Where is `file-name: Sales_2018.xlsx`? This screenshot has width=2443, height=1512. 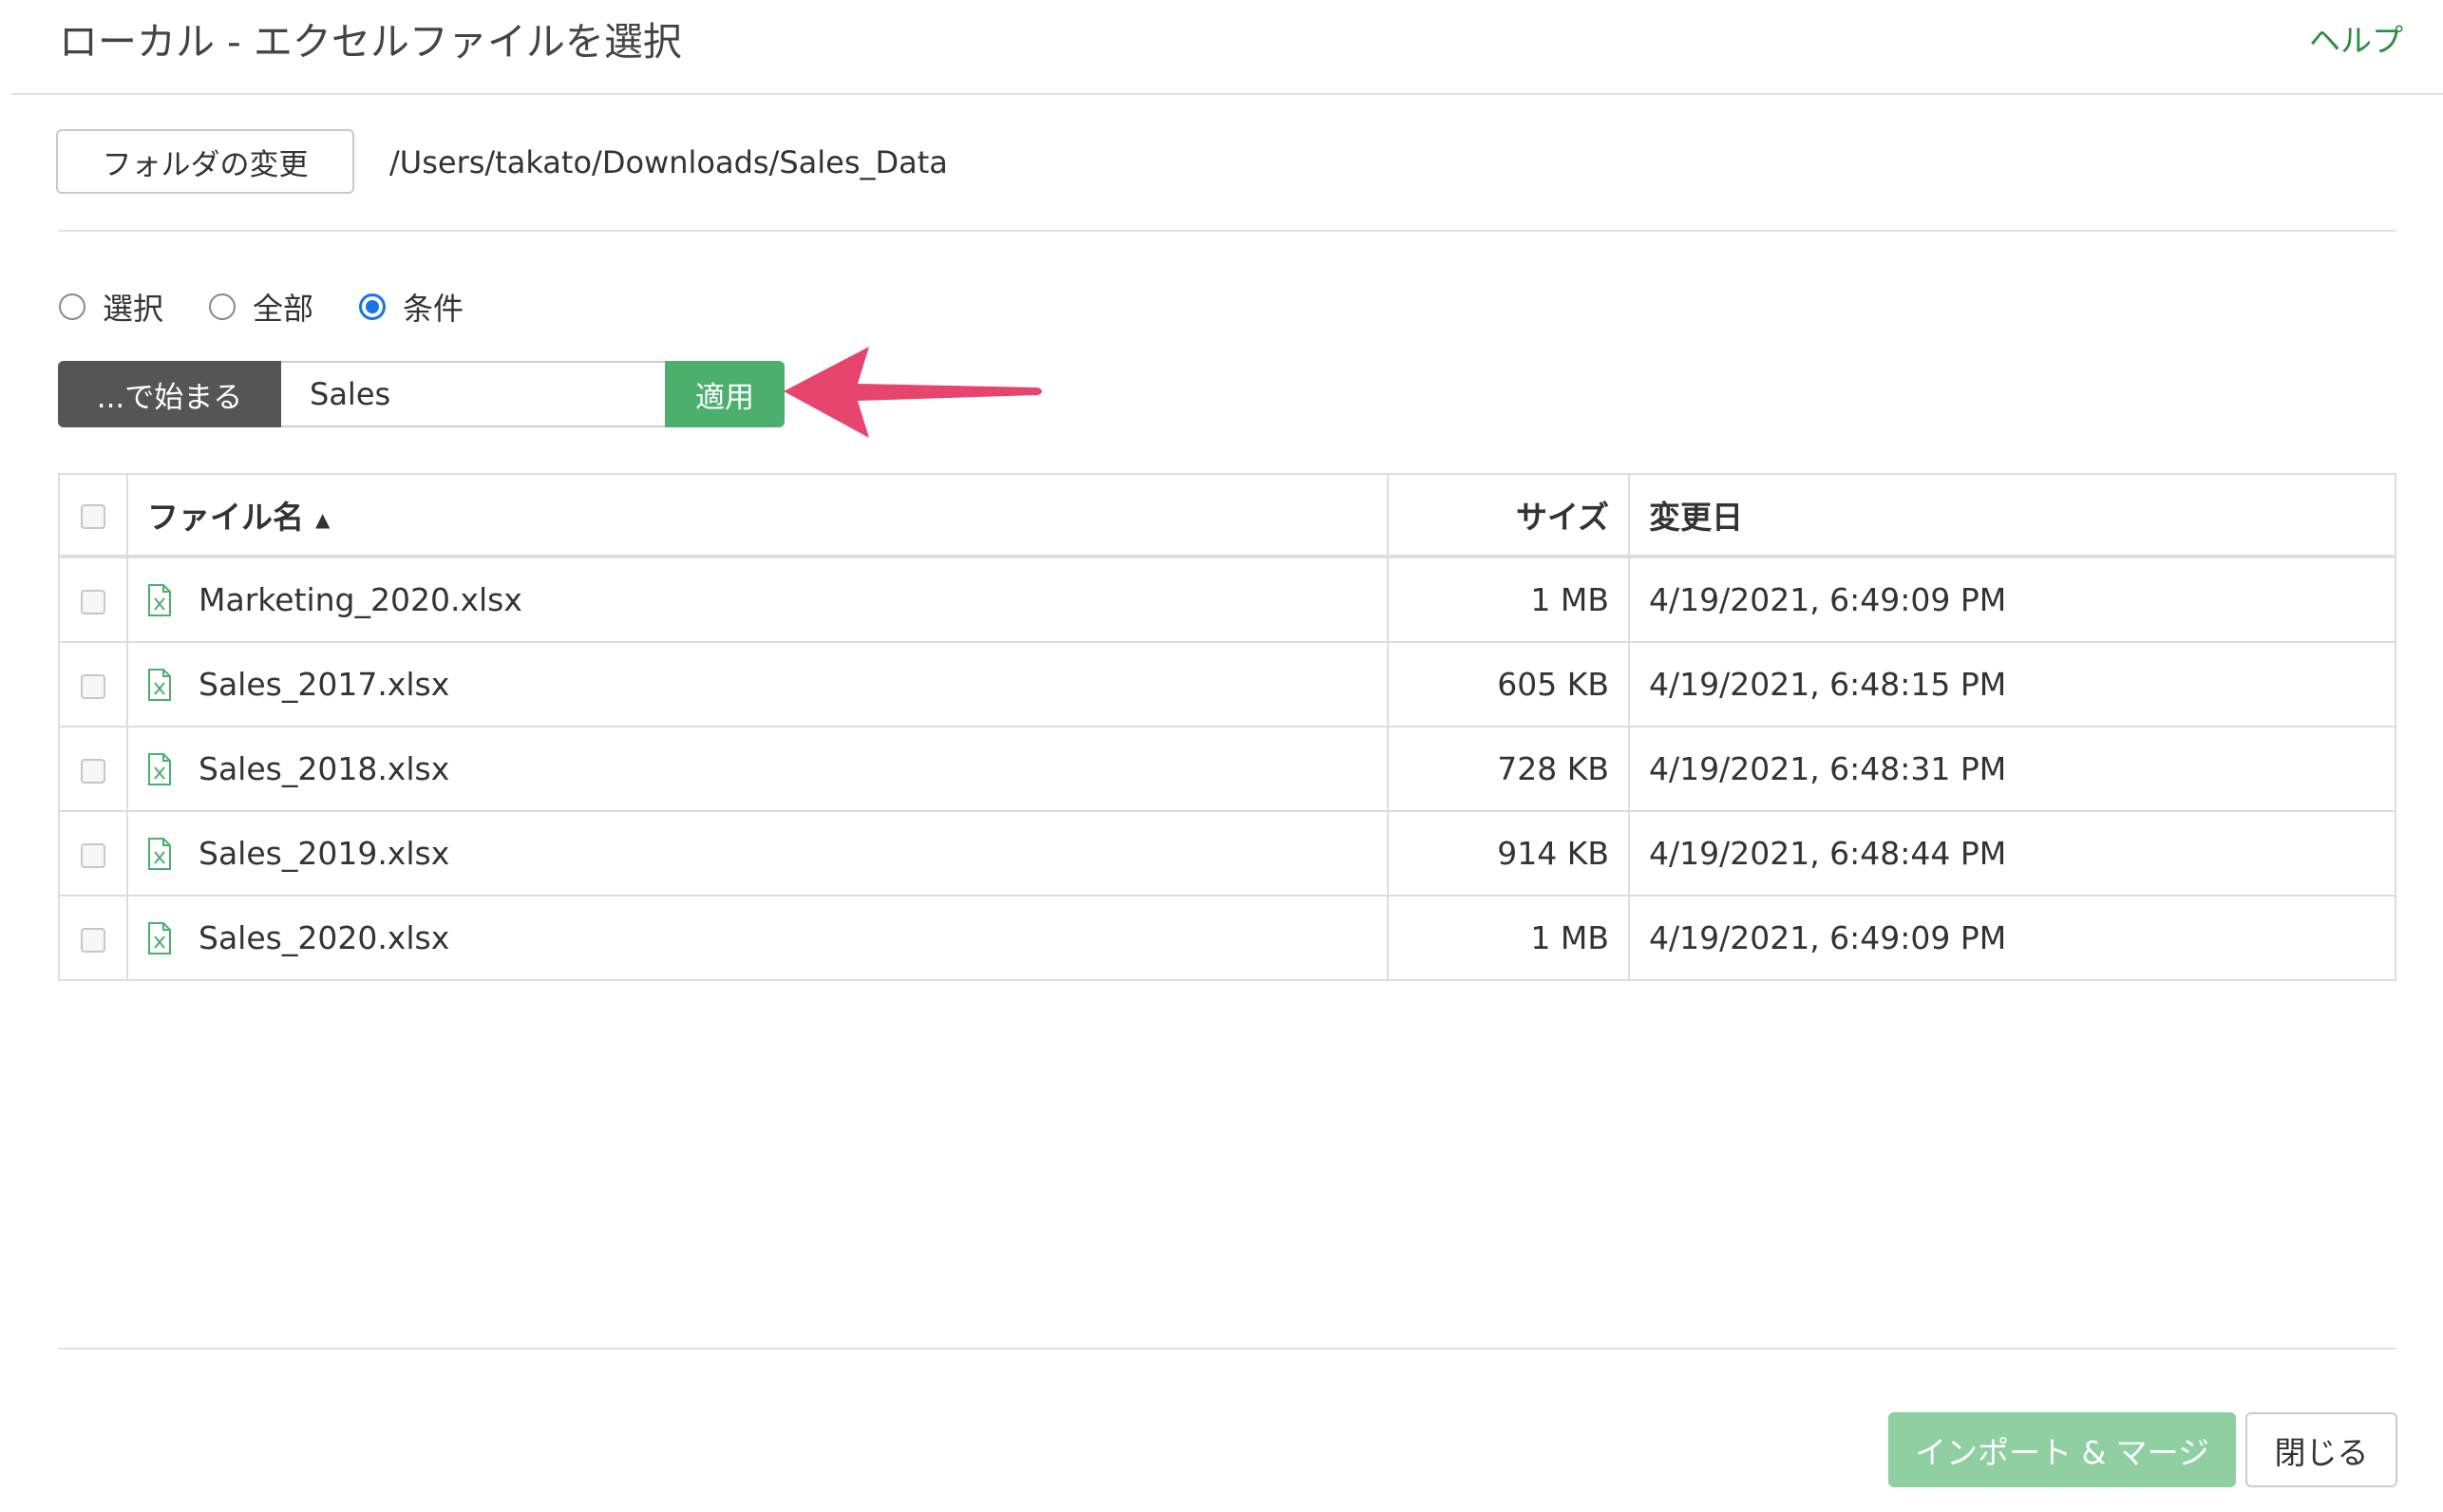 file-name: Sales_2018.xlsx is located at coordinates (324, 768).